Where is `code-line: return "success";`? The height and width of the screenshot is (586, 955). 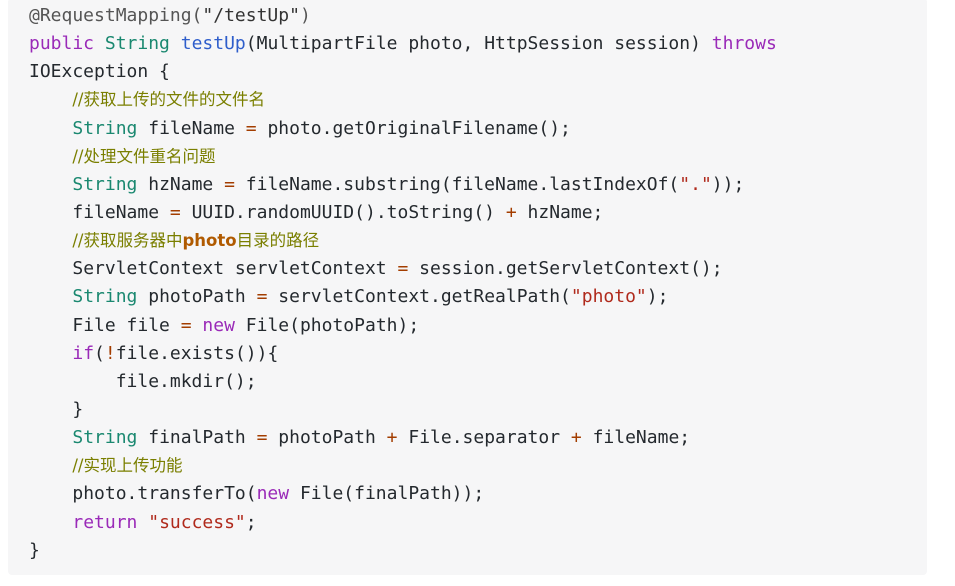
code-line: return "success"; is located at coordinates (478, 523).